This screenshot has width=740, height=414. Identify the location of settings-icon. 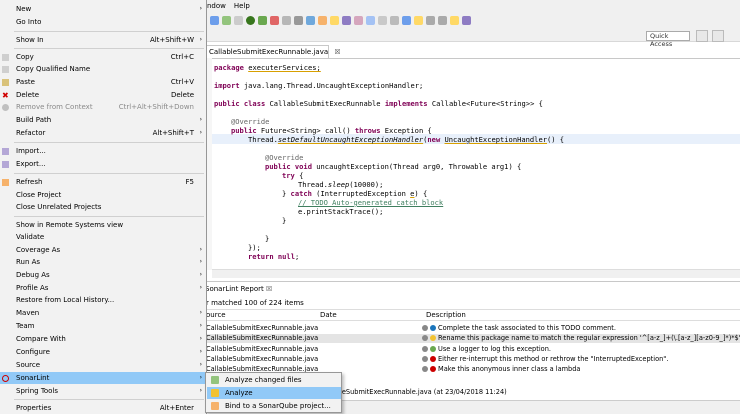
(238, 20).